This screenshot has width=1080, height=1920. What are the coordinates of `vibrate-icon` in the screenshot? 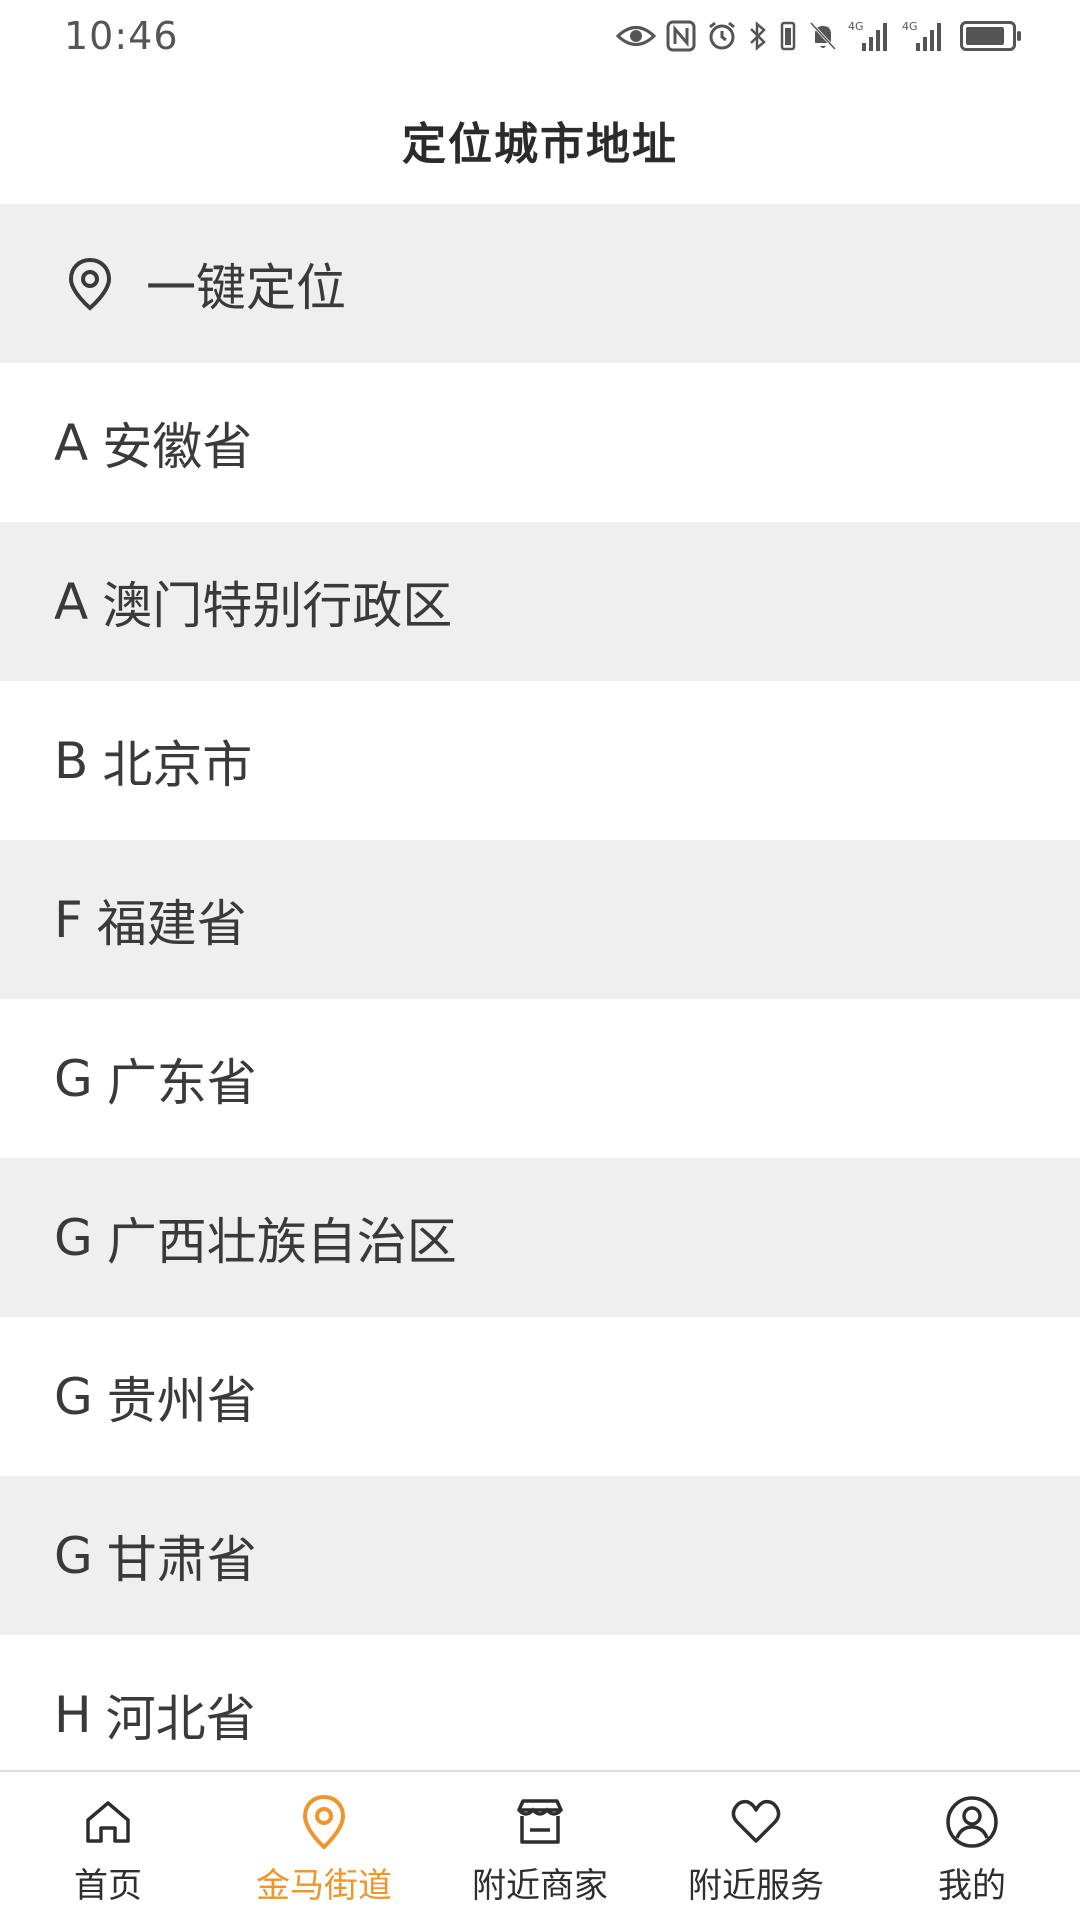 It's located at (788, 36).